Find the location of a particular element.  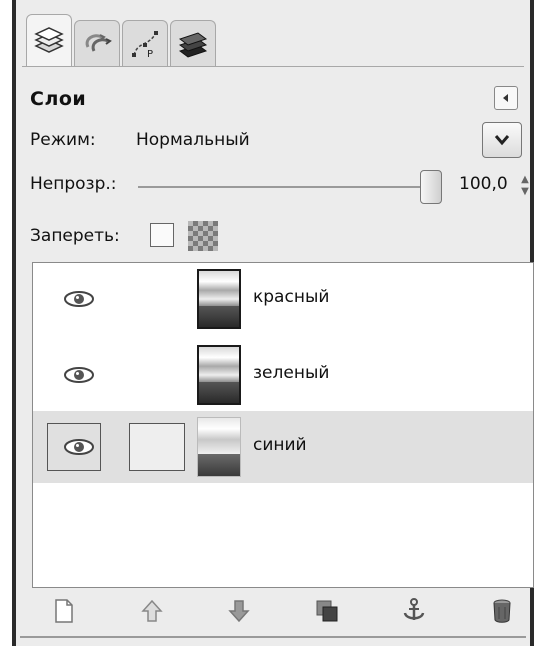

mode-label: Режим: is located at coordinates (63, 140).